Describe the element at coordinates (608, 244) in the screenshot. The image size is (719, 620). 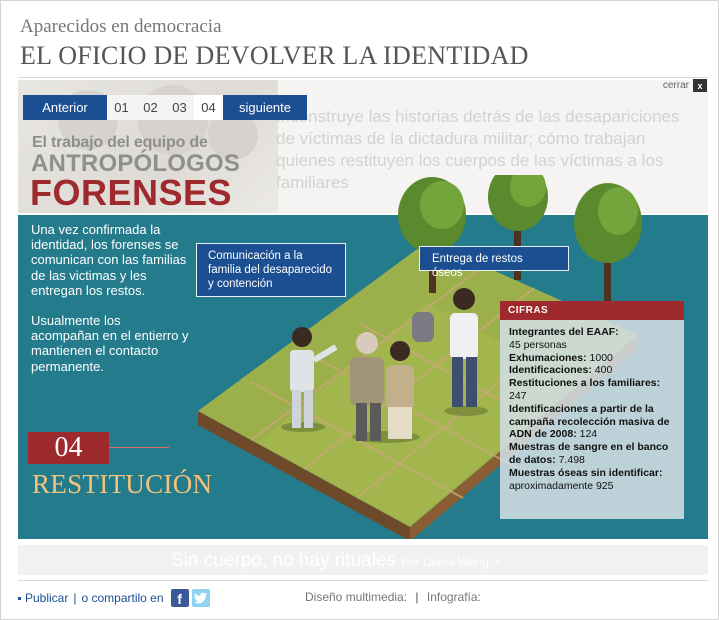
I see `tree-right` at that location.